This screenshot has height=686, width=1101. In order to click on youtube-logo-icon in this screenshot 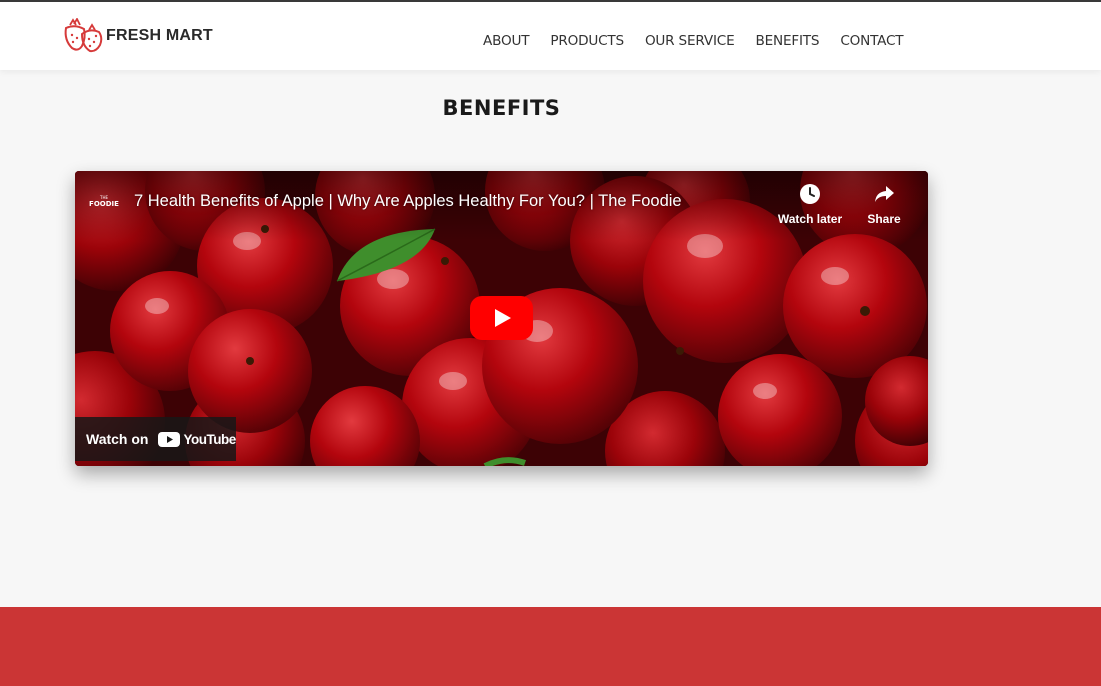, I will do `click(169, 439)`.